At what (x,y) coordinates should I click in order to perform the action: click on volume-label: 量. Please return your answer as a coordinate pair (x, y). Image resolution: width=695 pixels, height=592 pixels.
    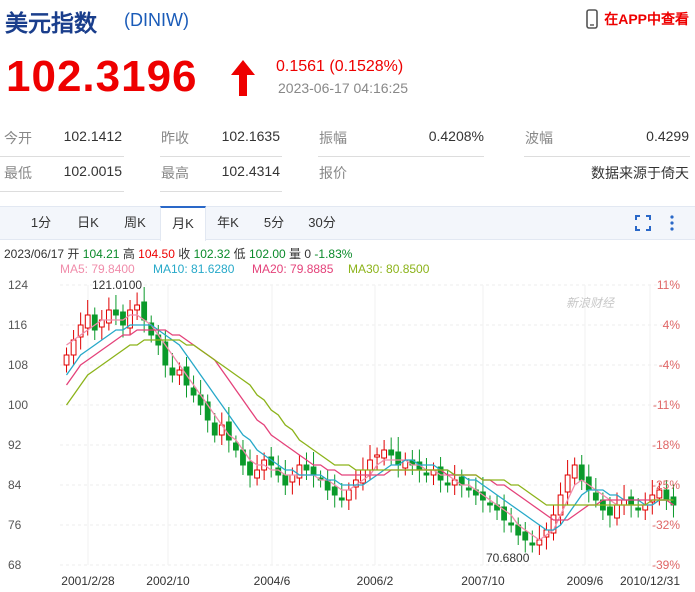
    Looking at the image, I should click on (295, 254).